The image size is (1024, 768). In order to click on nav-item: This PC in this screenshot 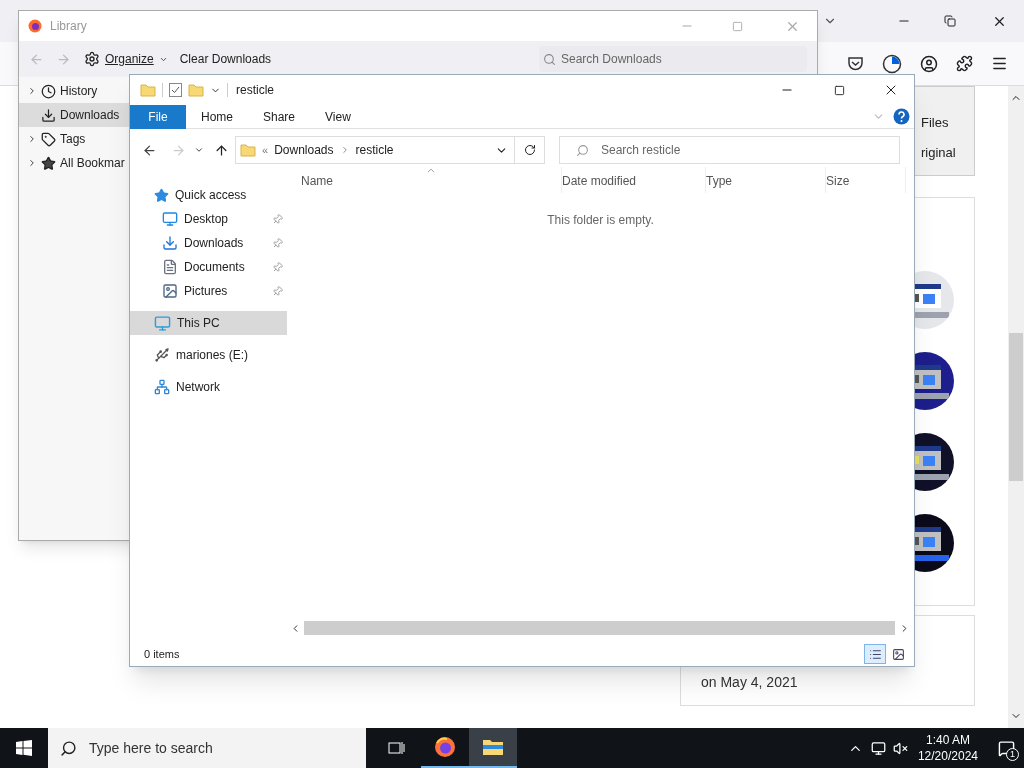, I will do `click(208, 323)`.